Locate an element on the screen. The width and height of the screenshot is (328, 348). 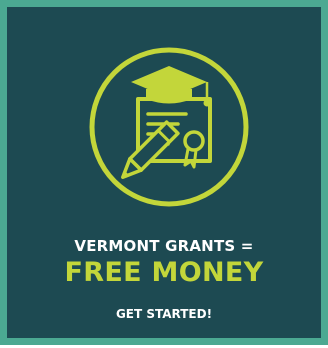
get-started-link: GET STARTED! is located at coordinates (164, 314).